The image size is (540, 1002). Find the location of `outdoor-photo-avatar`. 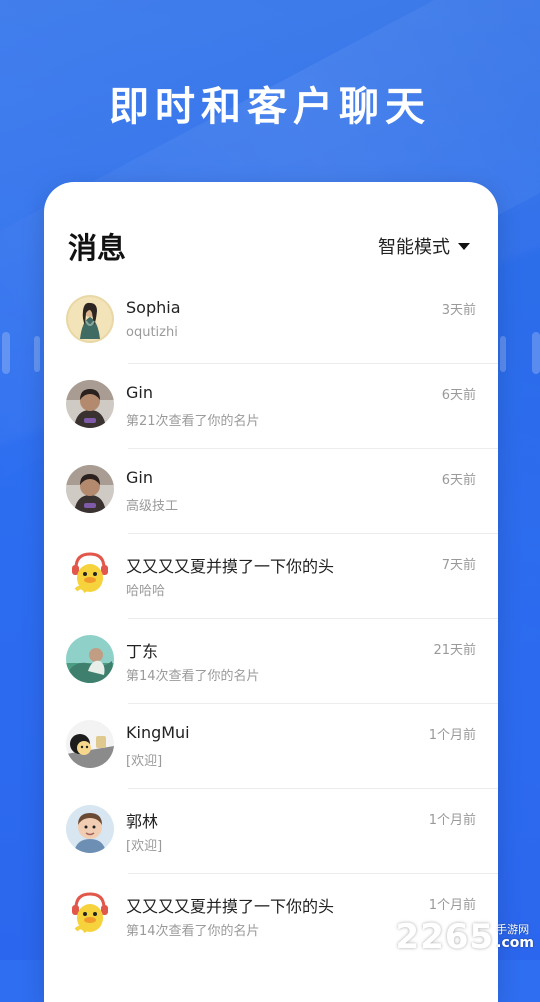

outdoor-photo-avatar is located at coordinates (90, 659).